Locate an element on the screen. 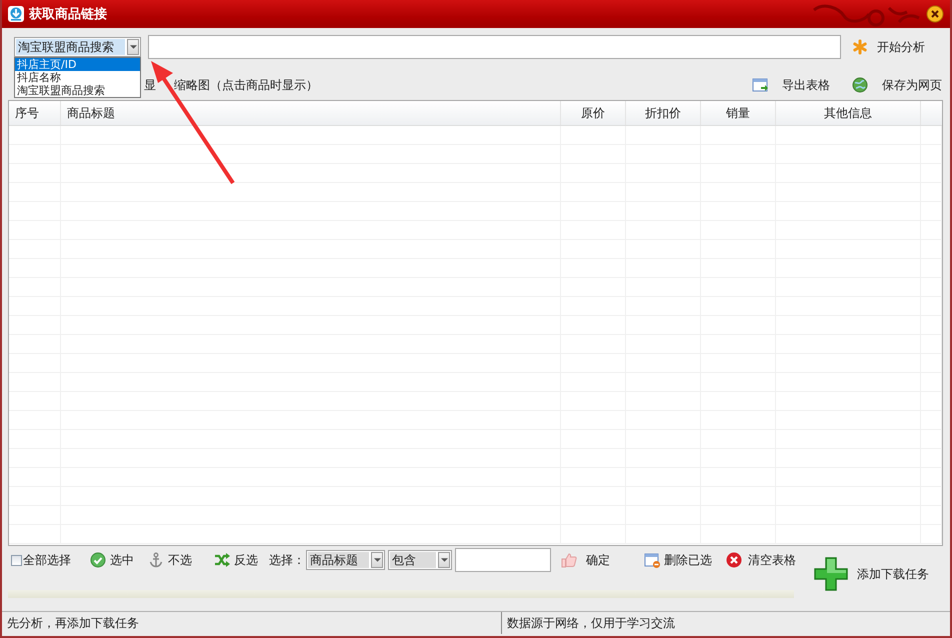  globe-icon is located at coordinates (860, 85).